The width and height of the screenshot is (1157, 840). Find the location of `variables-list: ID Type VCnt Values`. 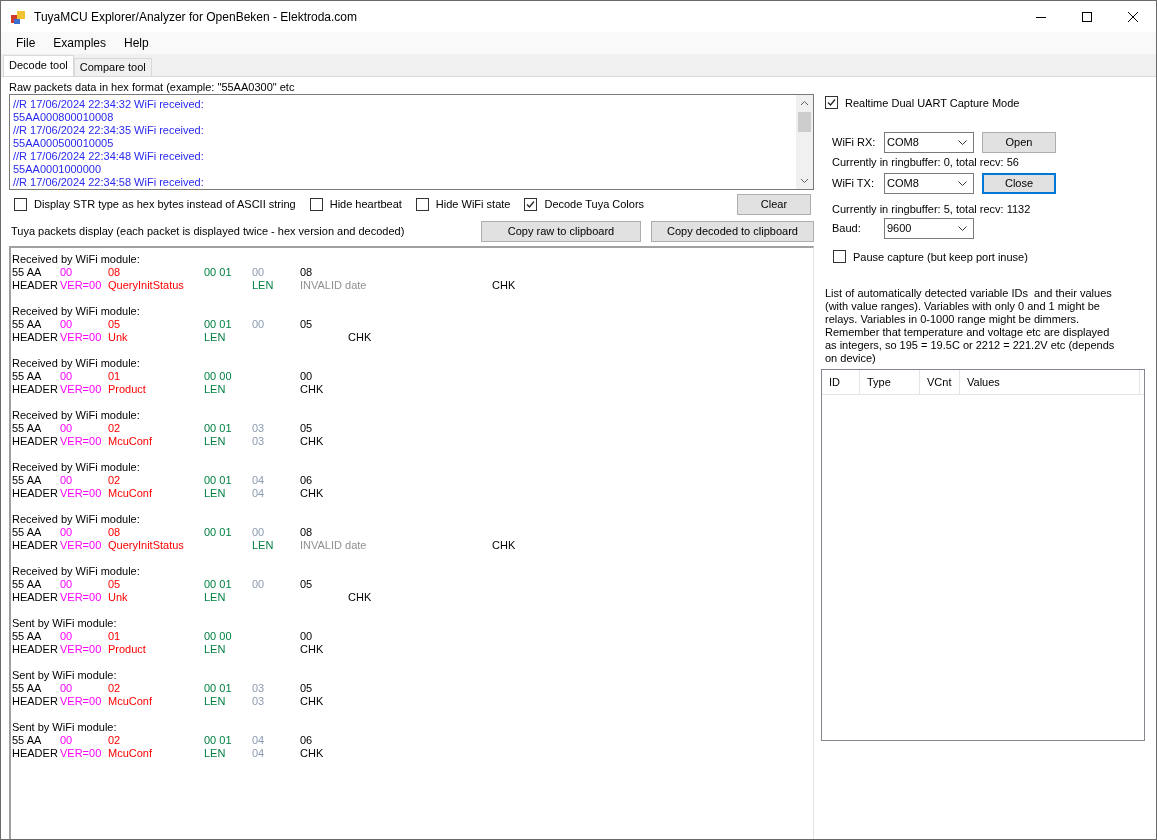

variables-list: ID Type VCnt Values is located at coordinates (983, 555).